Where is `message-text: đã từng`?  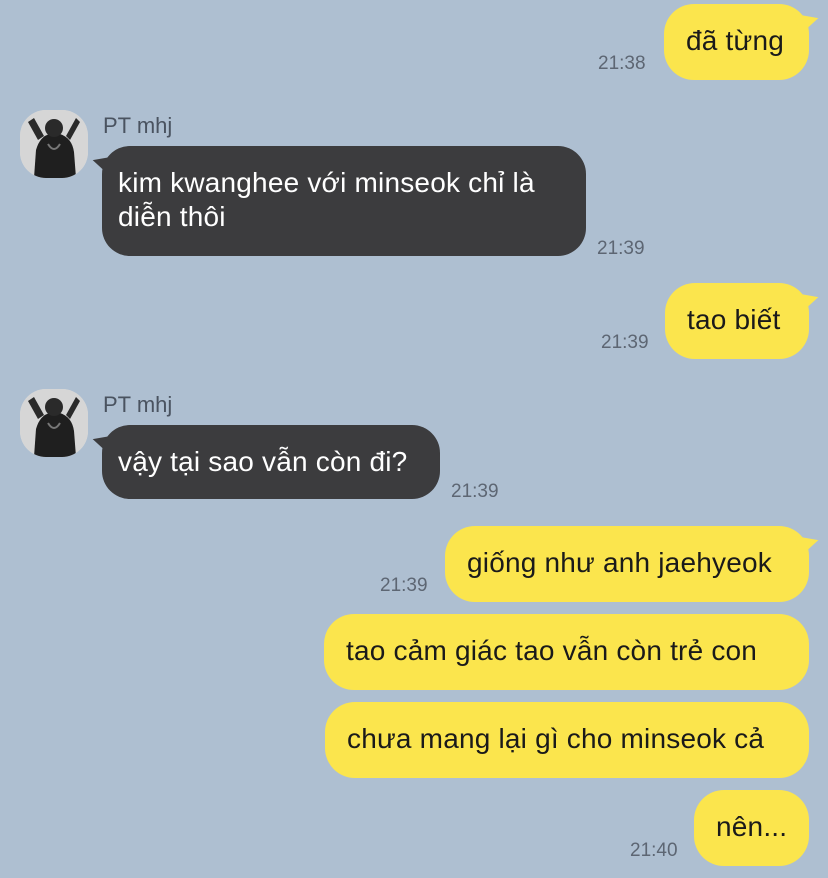 message-text: đã từng is located at coordinates (735, 40).